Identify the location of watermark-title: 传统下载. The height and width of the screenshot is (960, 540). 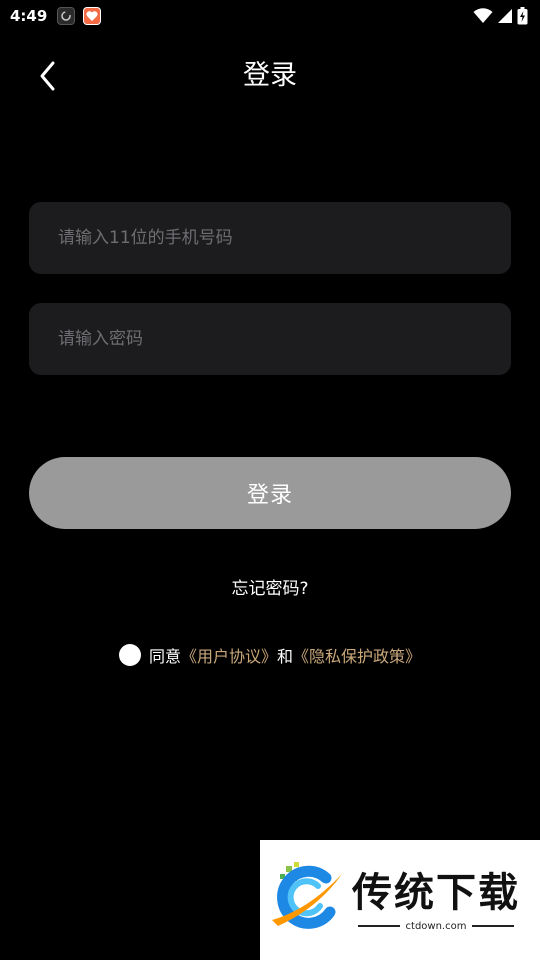
(436, 892).